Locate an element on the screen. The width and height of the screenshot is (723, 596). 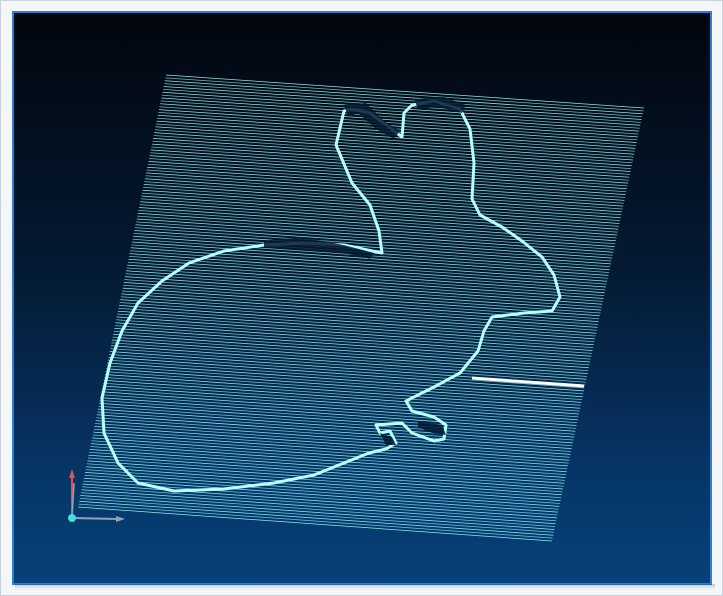
window-shadow is located at coordinates (365, 587).